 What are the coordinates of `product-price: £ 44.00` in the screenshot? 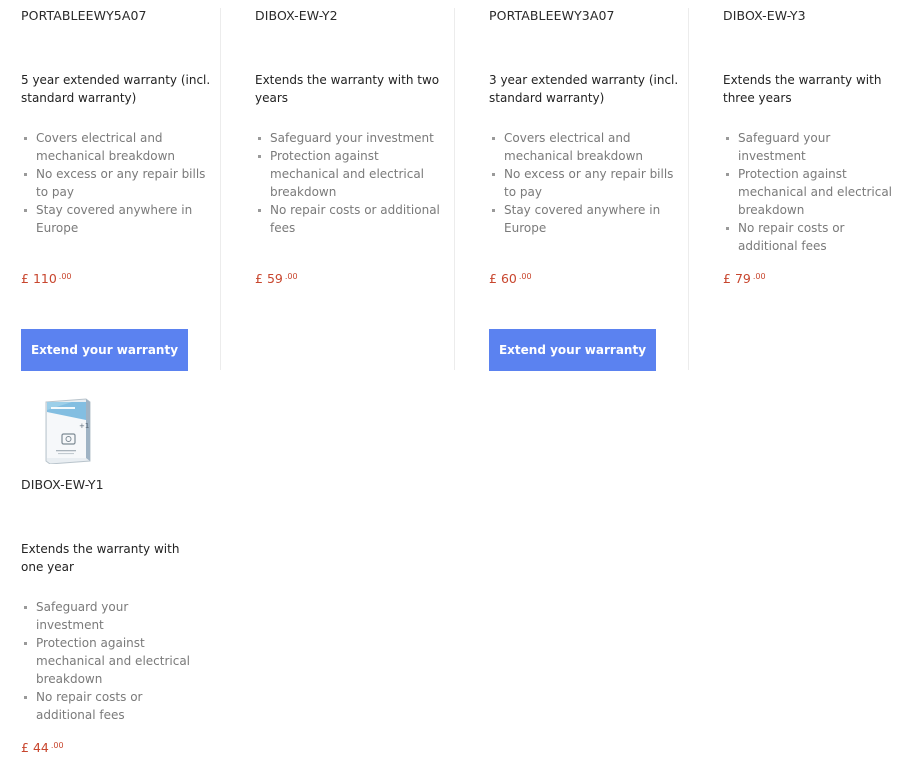 It's located at (42, 747).